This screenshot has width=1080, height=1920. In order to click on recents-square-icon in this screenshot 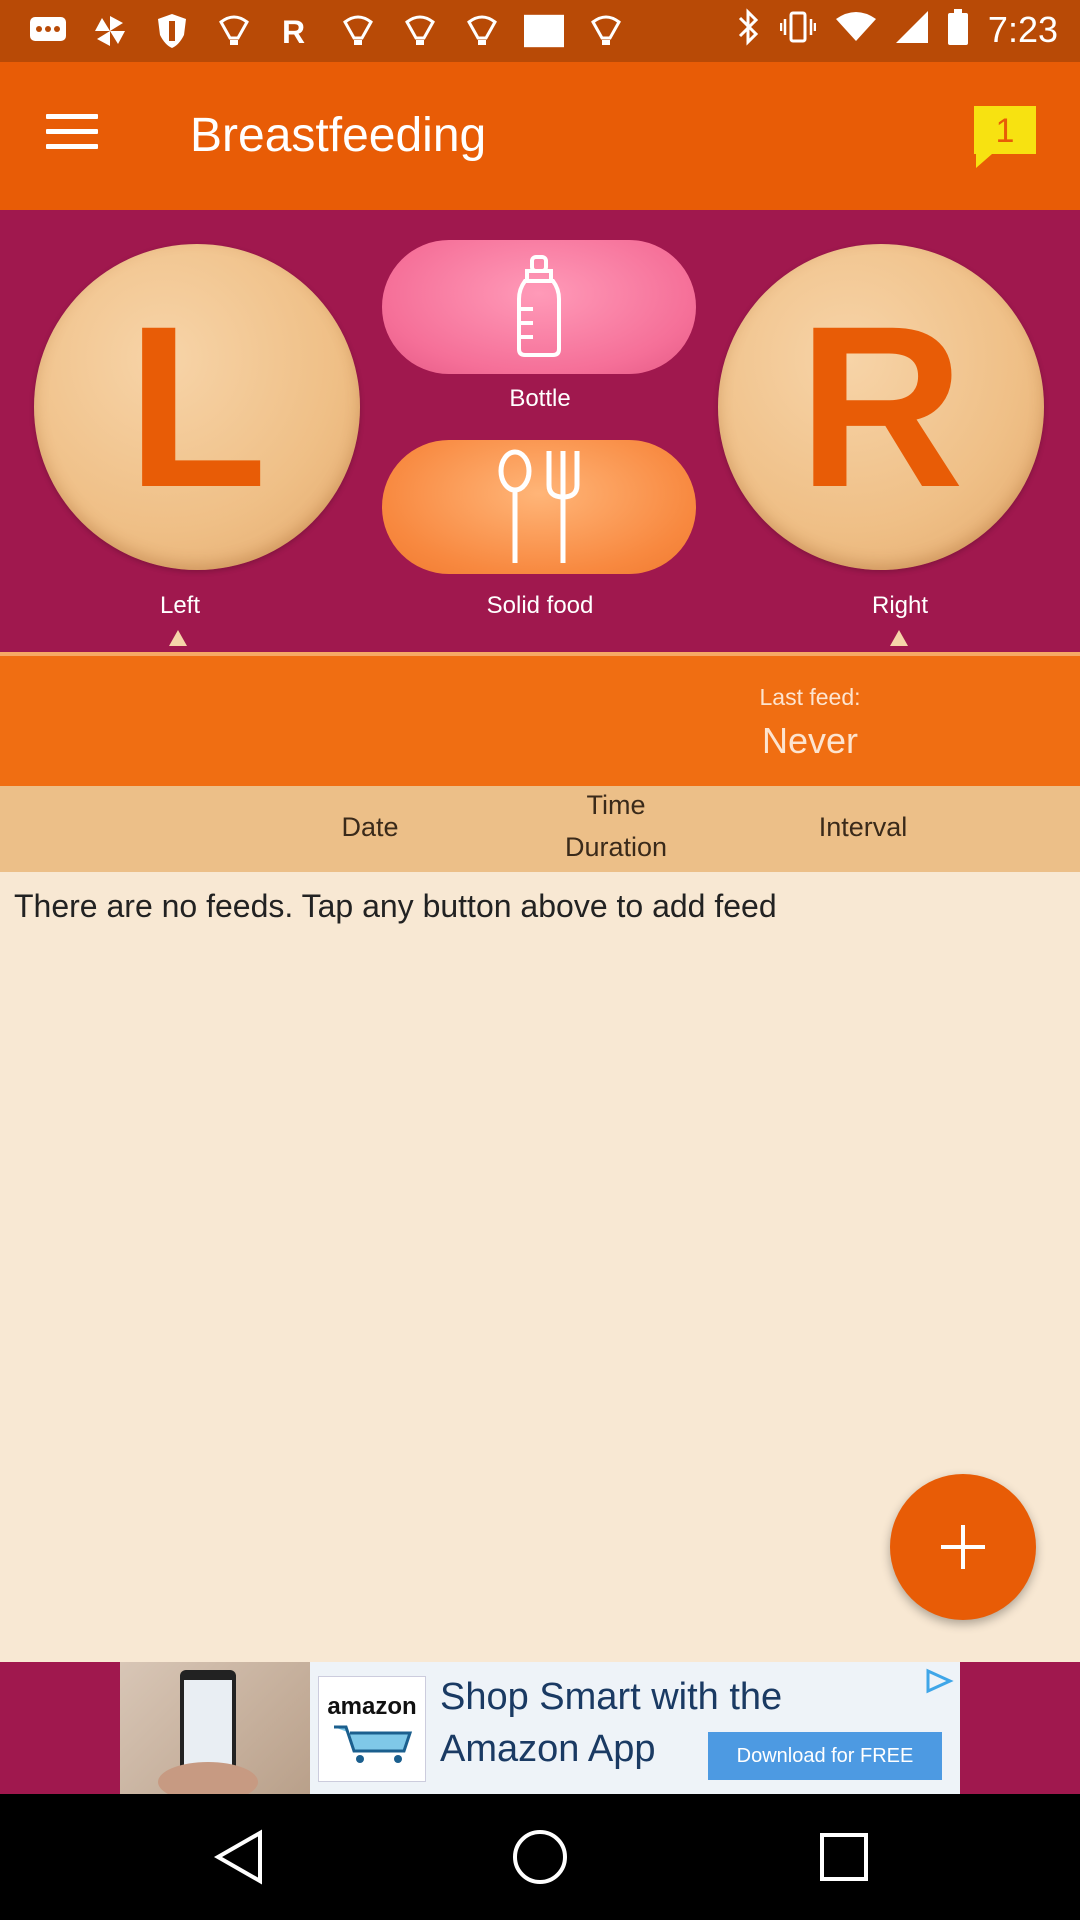, I will do `click(844, 1857)`.